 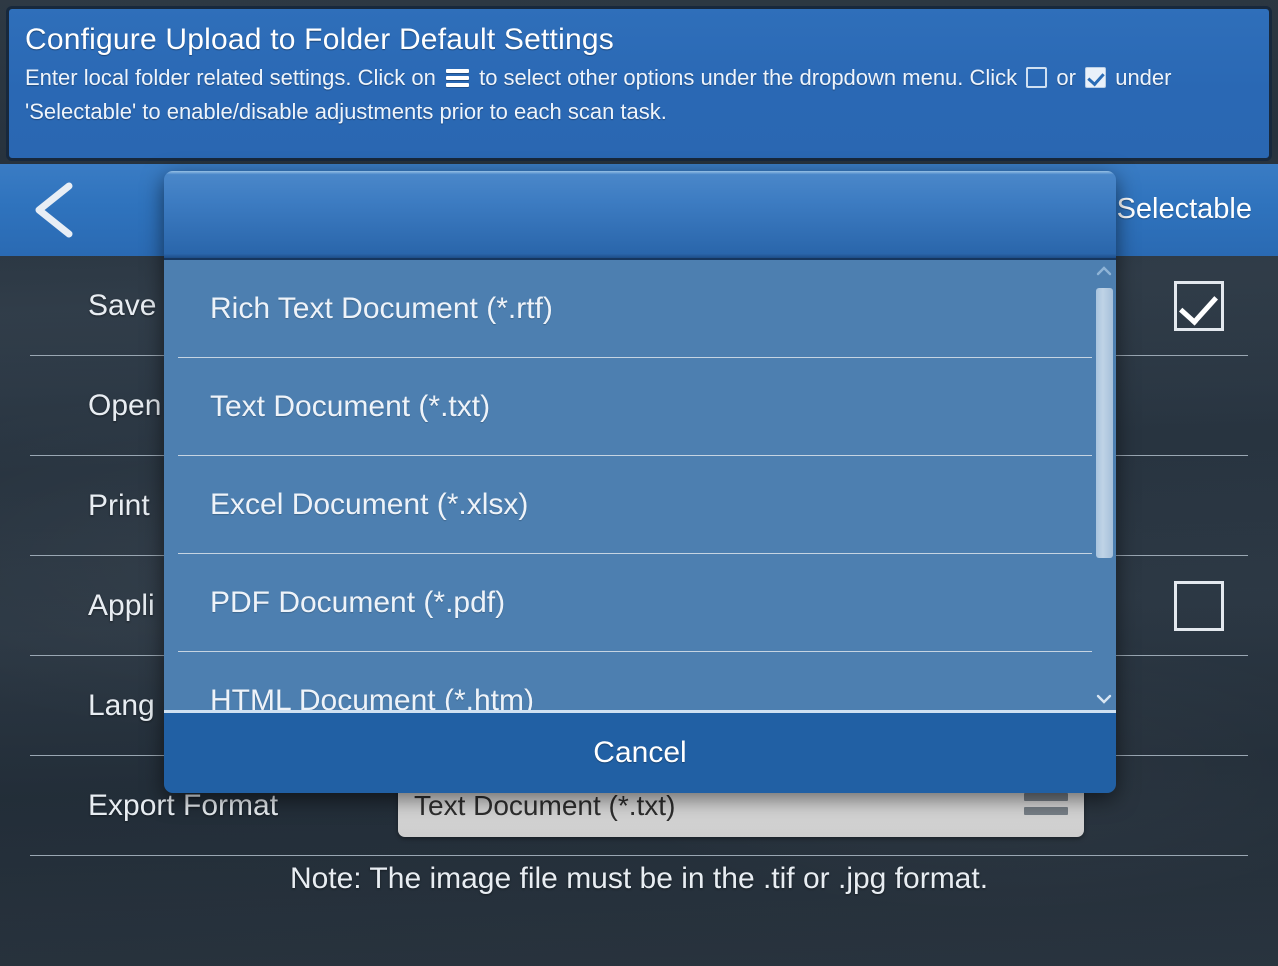 I want to click on back-chevron-icon, so click(x=54, y=210).